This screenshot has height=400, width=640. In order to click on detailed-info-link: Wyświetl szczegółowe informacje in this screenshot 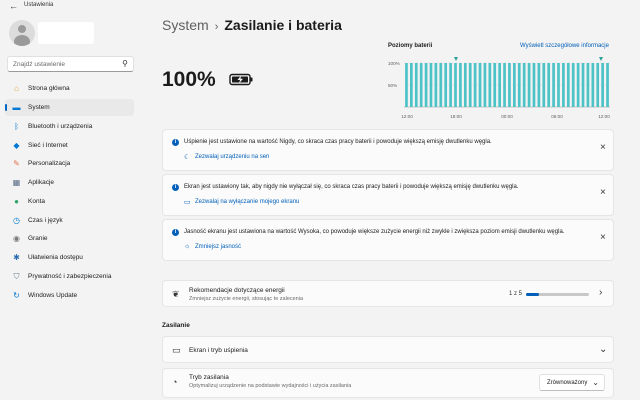, I will do `click(564, 46)`.